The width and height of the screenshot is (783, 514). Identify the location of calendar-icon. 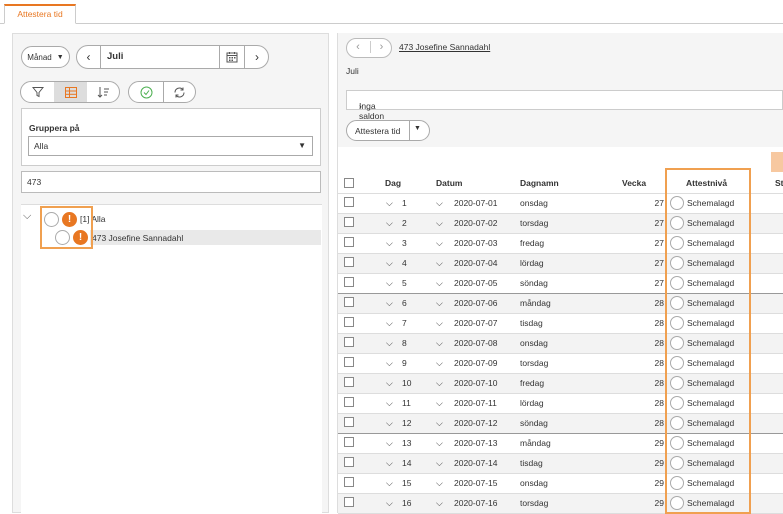
(232, 57).